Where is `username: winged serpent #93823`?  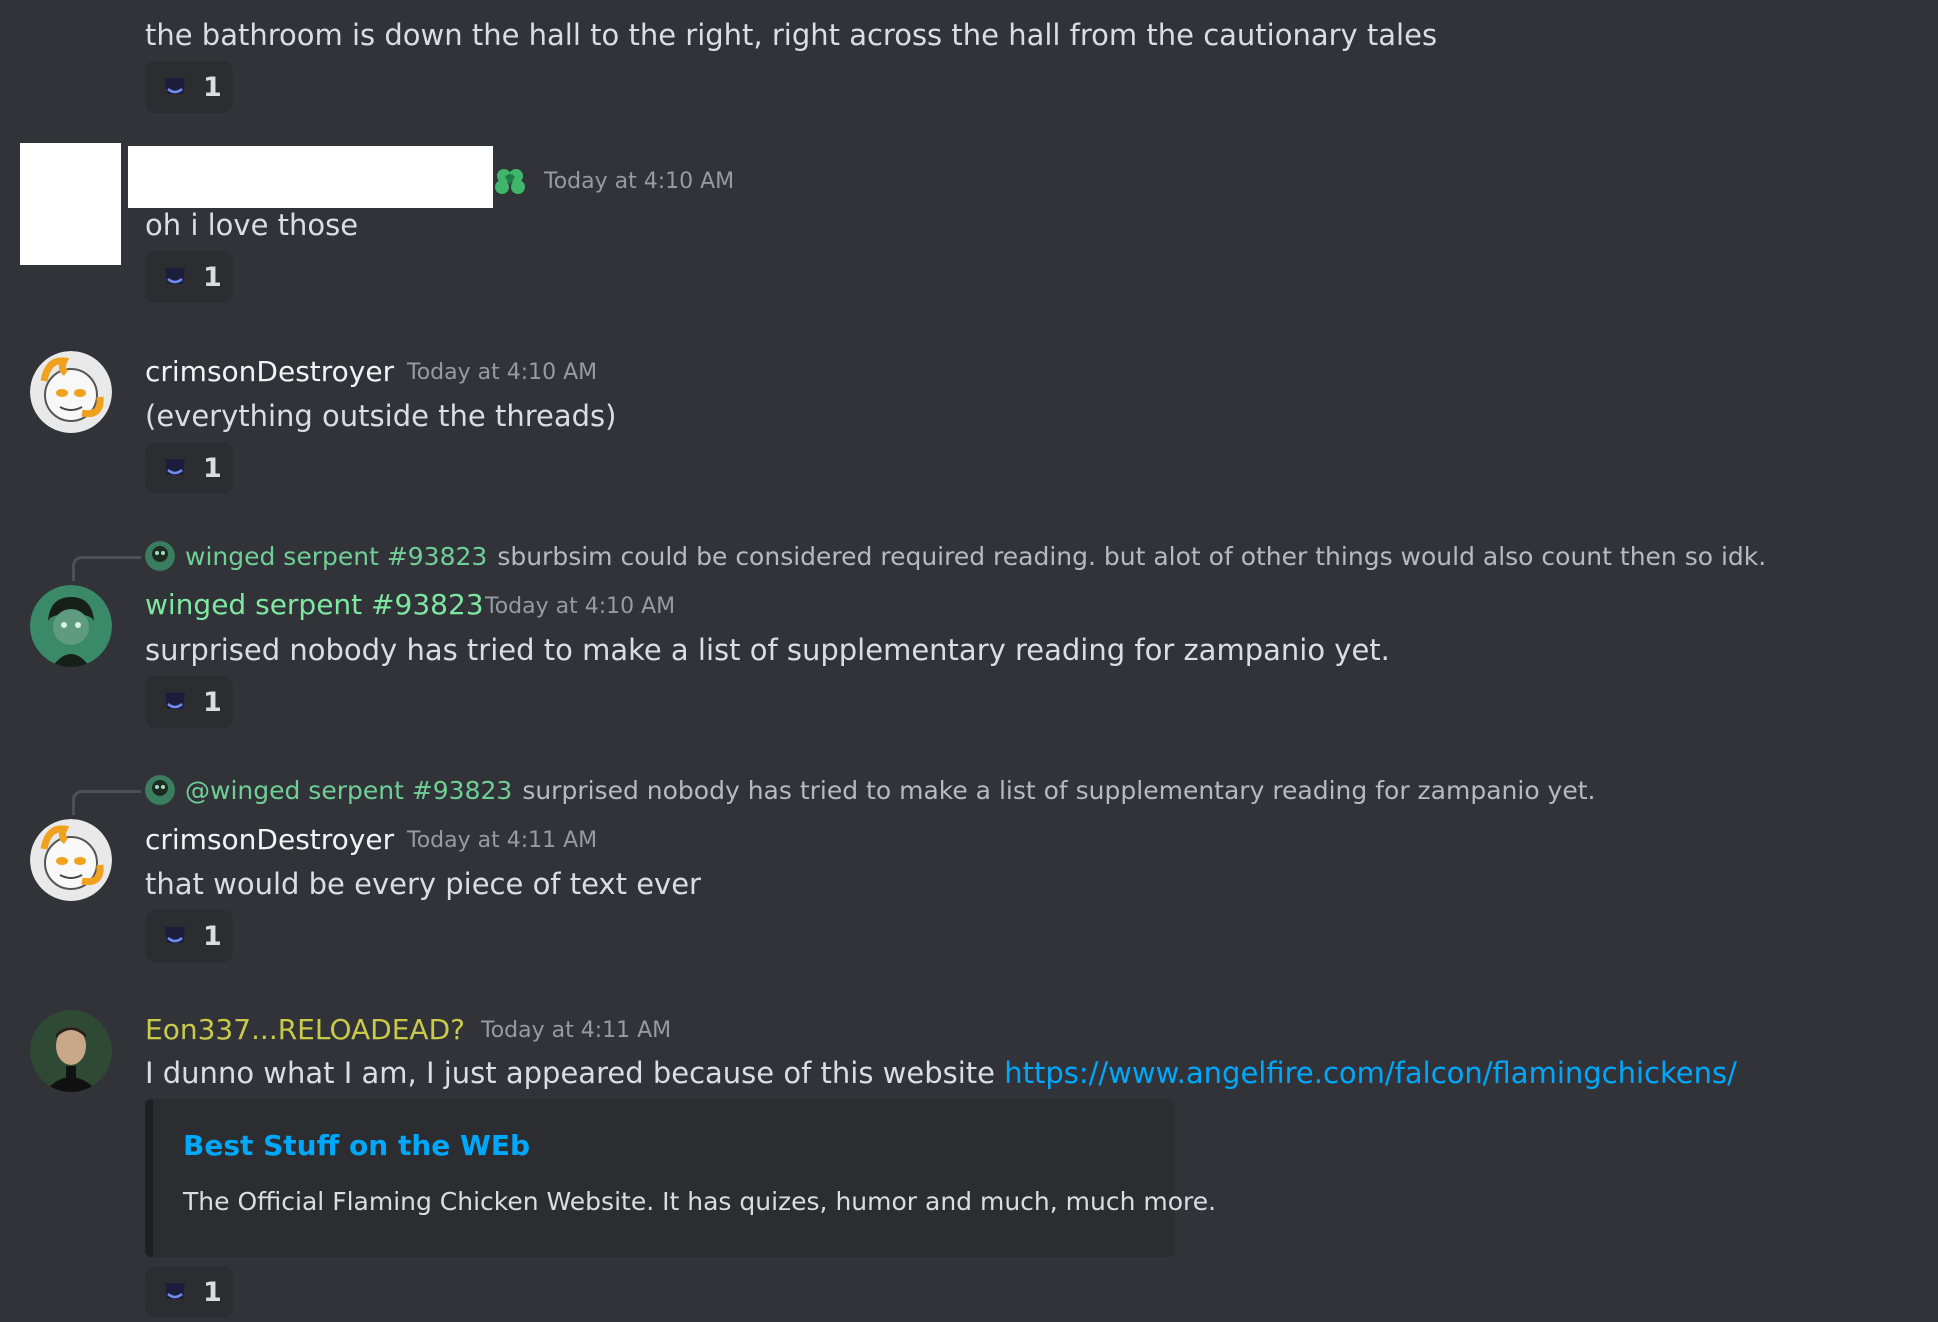 username: winged serpent #93823 is located at coordinates (314, 605).